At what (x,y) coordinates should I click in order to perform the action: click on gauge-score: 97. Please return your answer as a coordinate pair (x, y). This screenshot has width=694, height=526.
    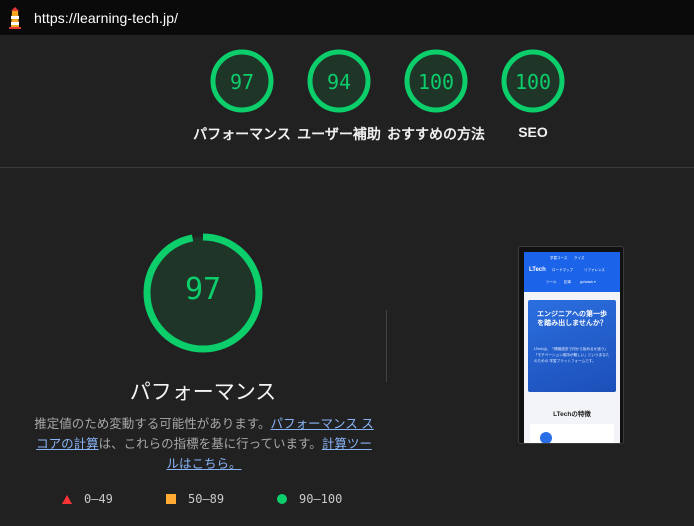
    Looking at the image, I should click on (242, 82).